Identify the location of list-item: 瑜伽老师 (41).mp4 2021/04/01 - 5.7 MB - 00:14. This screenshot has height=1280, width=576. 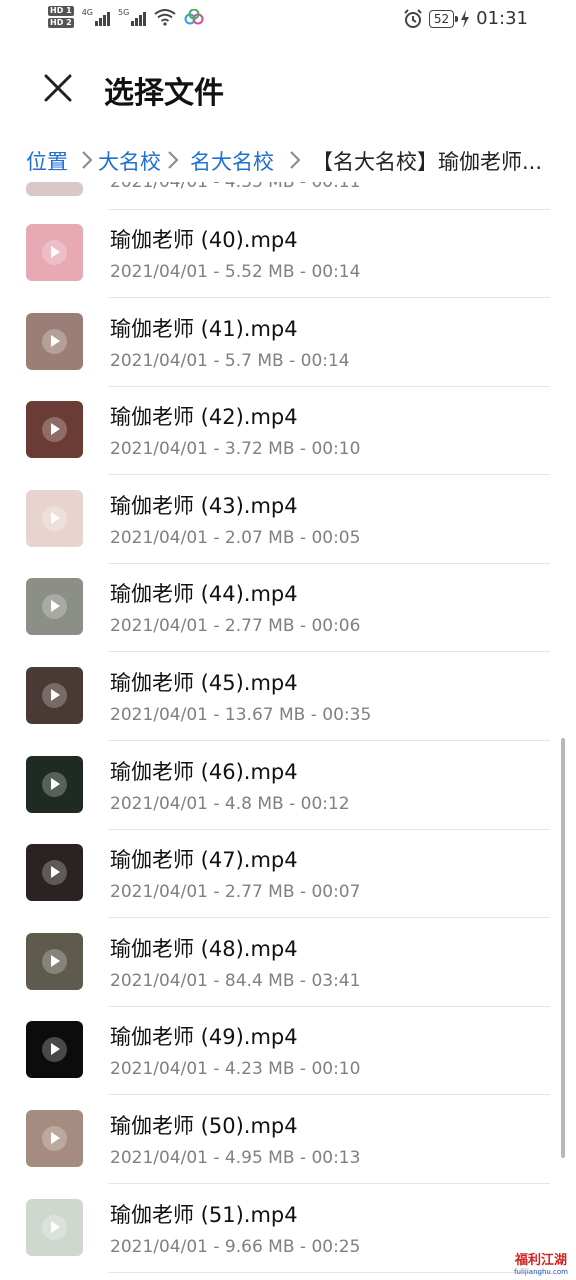
(288, 343).